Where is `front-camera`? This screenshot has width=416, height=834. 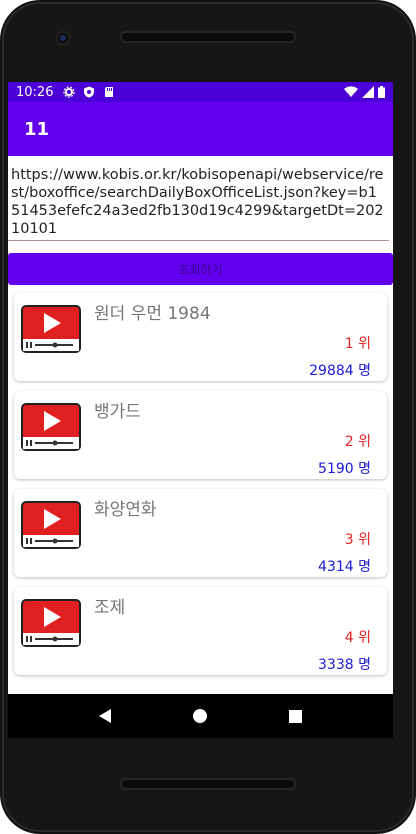
front-camera is located at coordinates (63, 38).